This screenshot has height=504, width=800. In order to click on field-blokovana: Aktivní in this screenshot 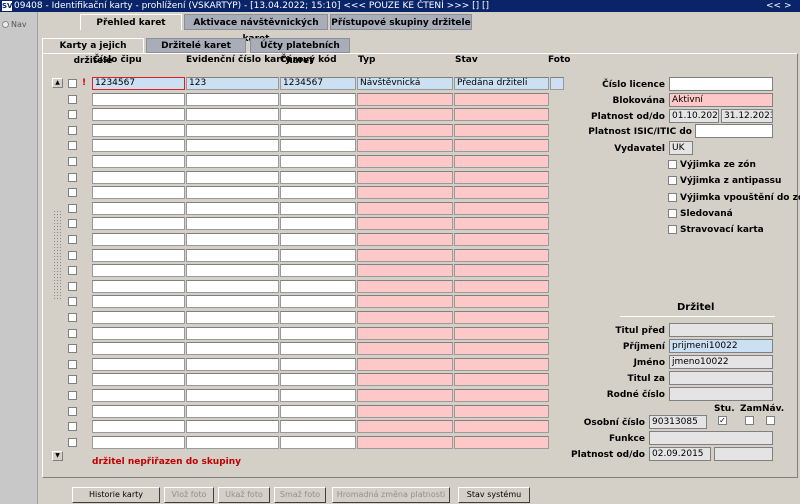, I will do `click(721, 100)`.